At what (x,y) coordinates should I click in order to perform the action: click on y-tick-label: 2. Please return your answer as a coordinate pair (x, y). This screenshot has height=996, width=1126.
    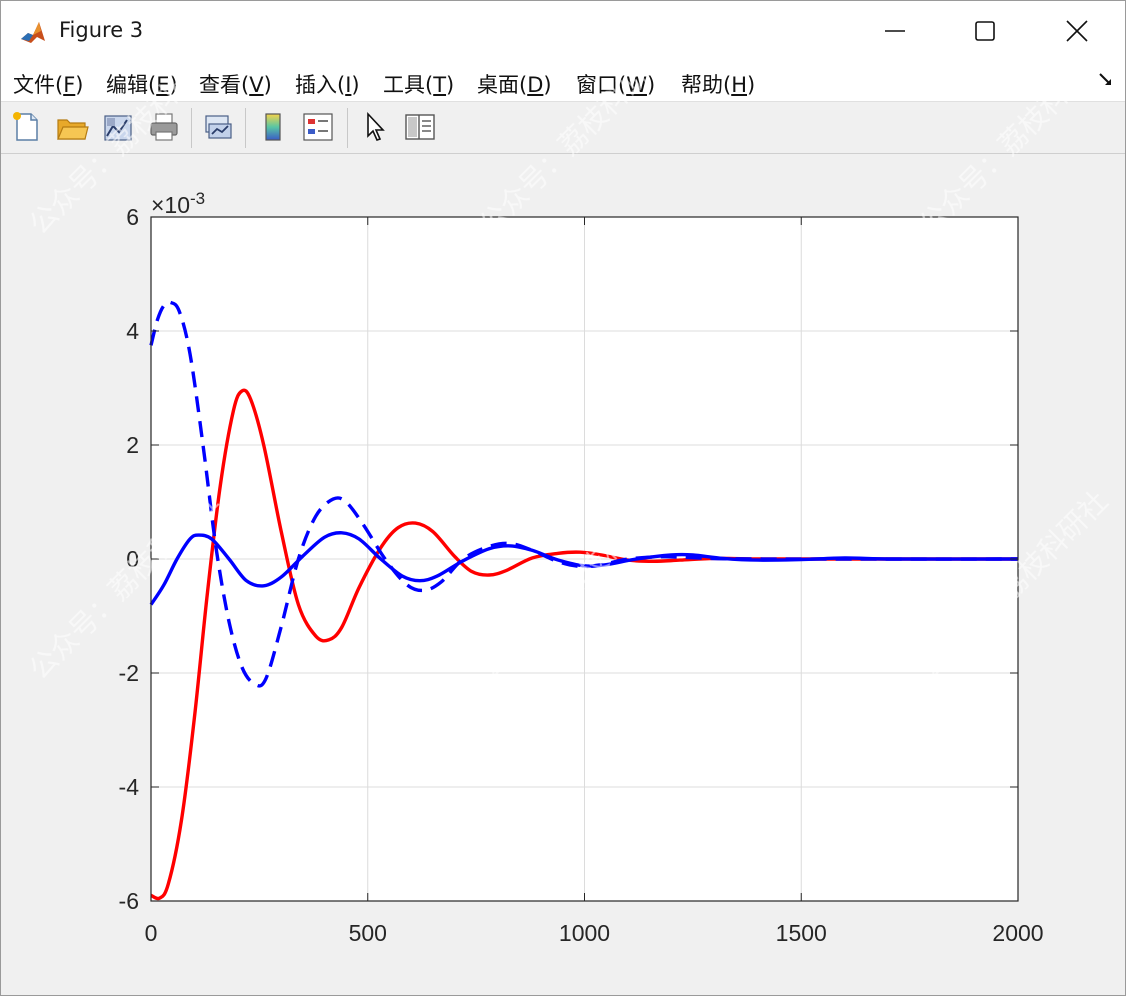
    Looking at the image, I should click on (132, 445).